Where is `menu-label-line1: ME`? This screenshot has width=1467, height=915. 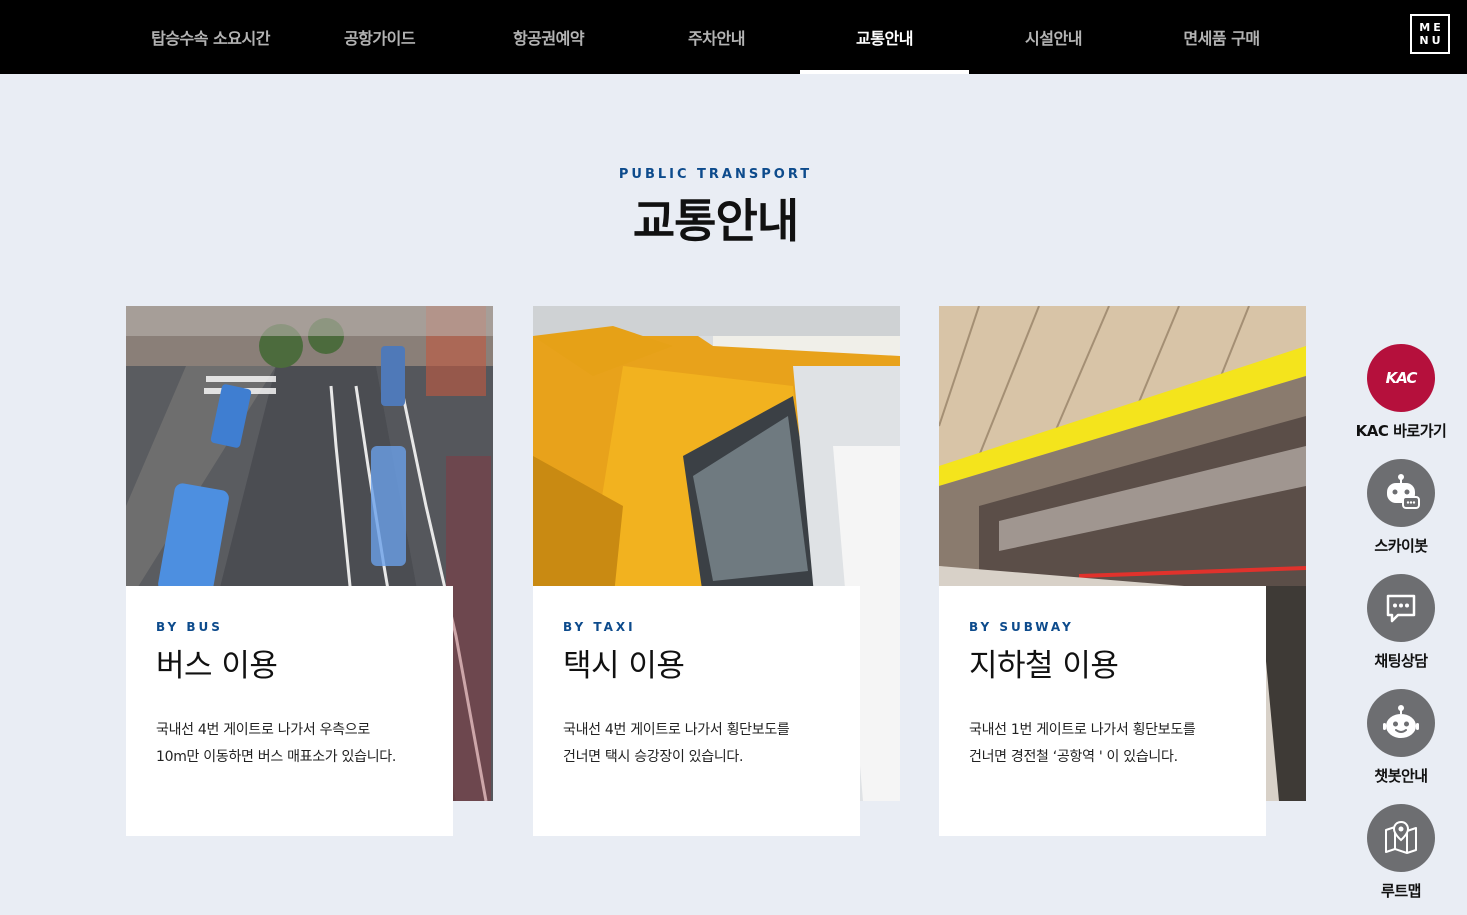 menu-label-line1: ME is located at coordinates (1431, 27).